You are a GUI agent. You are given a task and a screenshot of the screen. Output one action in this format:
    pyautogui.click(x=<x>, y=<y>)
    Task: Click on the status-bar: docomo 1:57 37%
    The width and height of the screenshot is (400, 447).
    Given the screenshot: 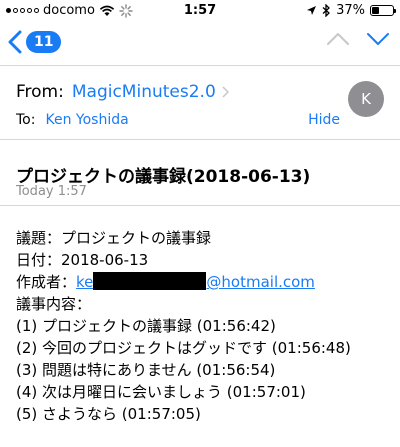 What is the action you would take?
    pyautogui.click(x=200, y=11)
    